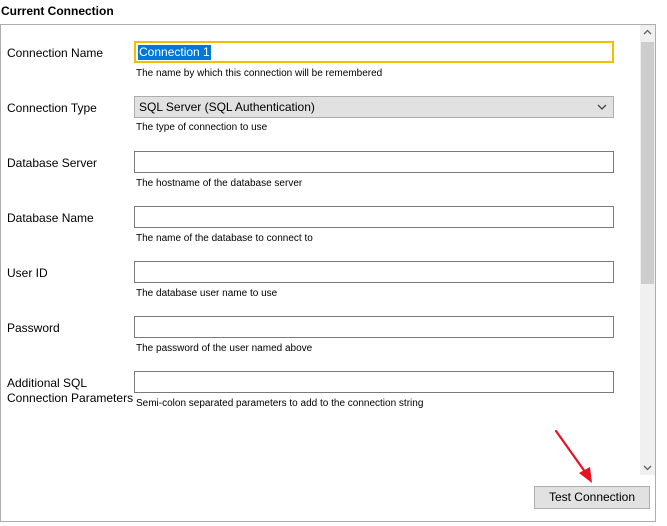 The height and width of the screenshot is (526, 667). Describe the element at coordinates (374, 382) in the screenshot. I see `additional-params-input` at that location.